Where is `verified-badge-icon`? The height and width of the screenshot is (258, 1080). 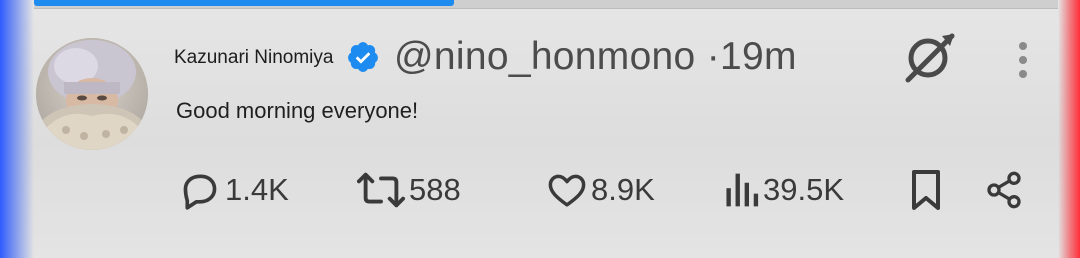 verified-badge-icon is located at coordinates (363, 57).